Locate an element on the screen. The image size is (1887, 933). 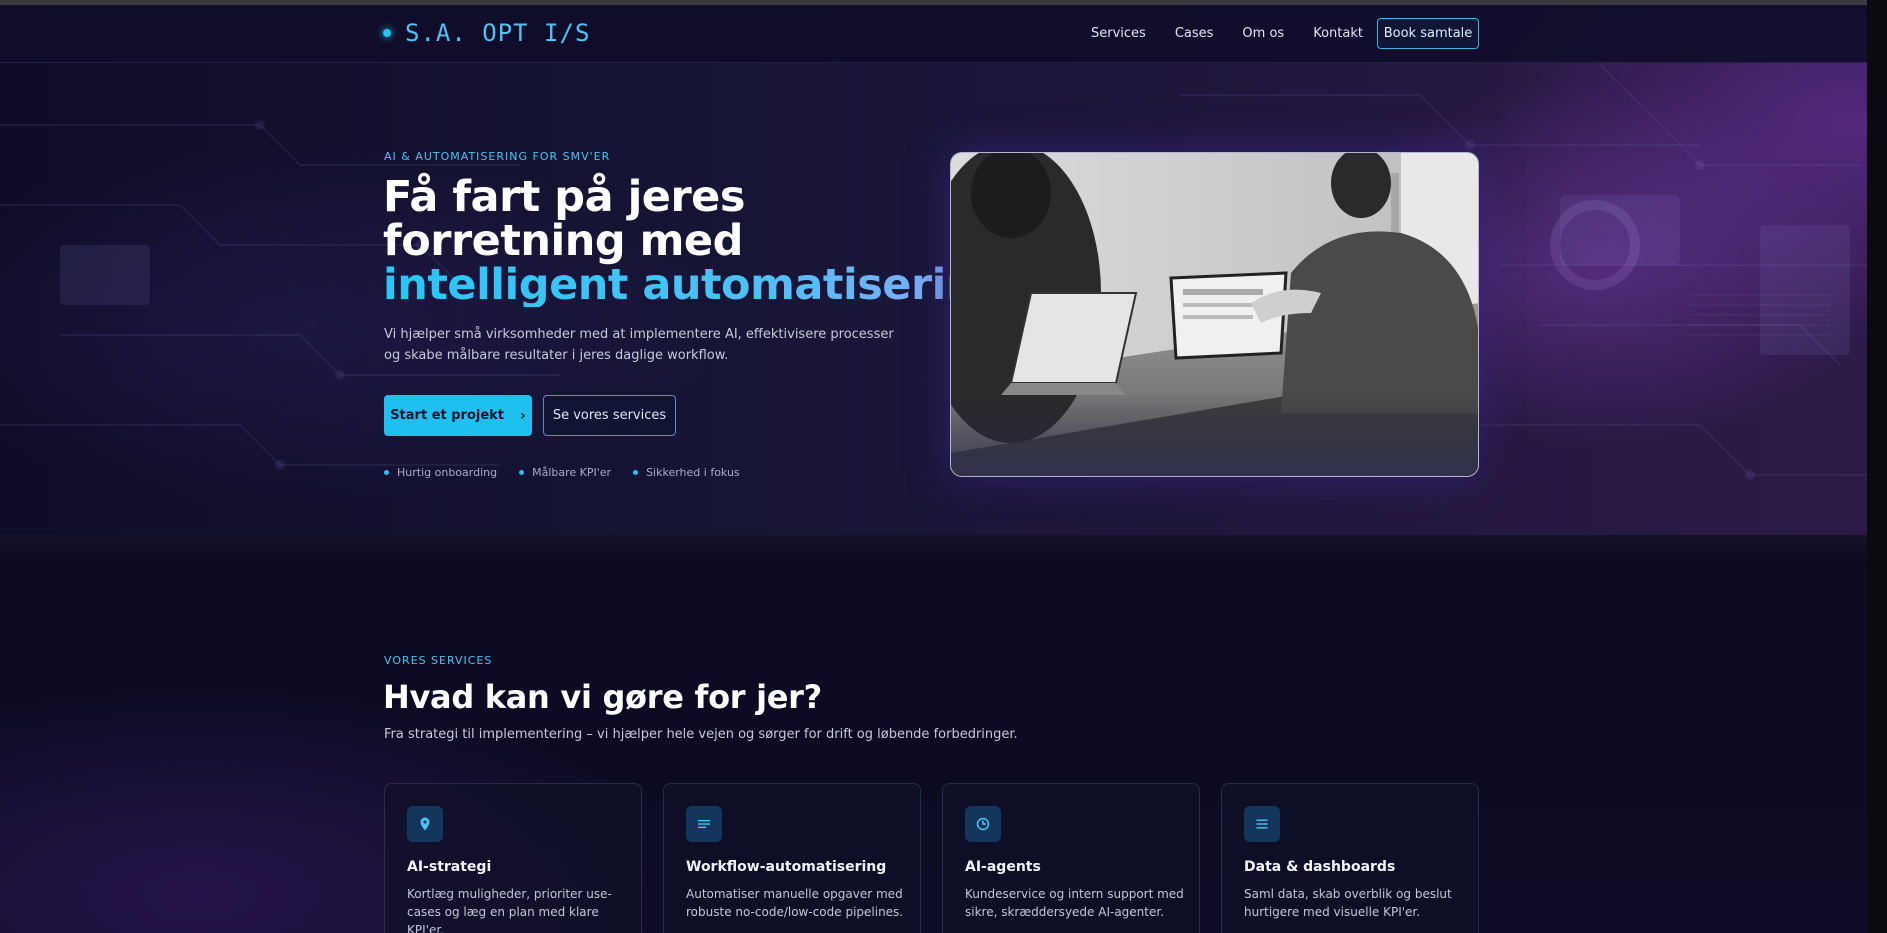
nav-link-kontakt: Kontakt is located at coordinates (1338, 33).